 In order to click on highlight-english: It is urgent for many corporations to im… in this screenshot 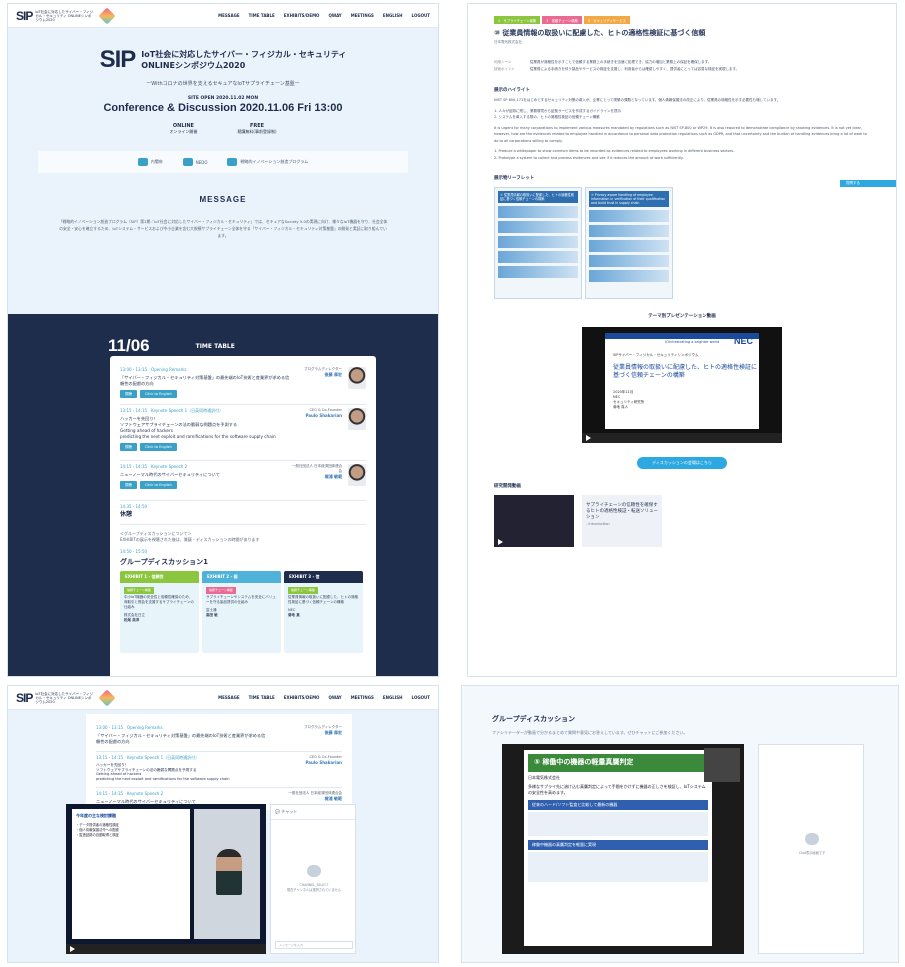, I will do `click(680, 134)`.